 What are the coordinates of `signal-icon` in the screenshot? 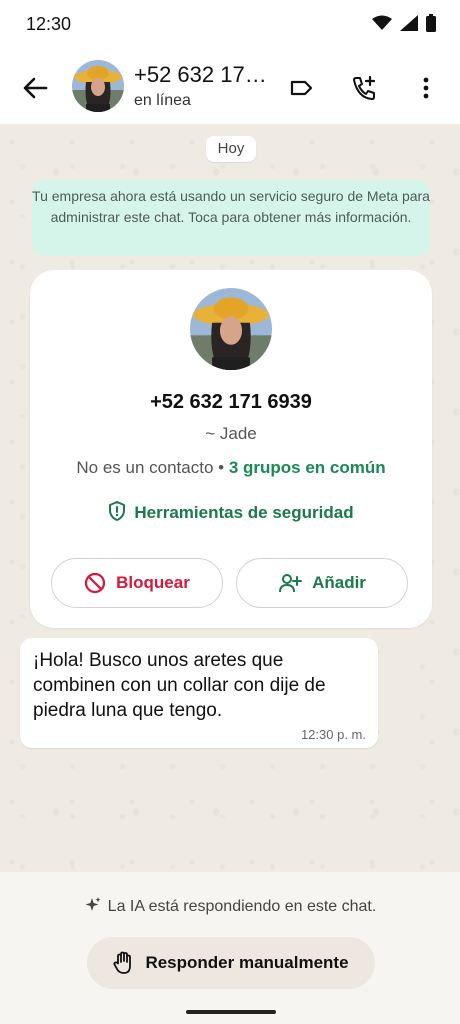 It's located at (409, 23).